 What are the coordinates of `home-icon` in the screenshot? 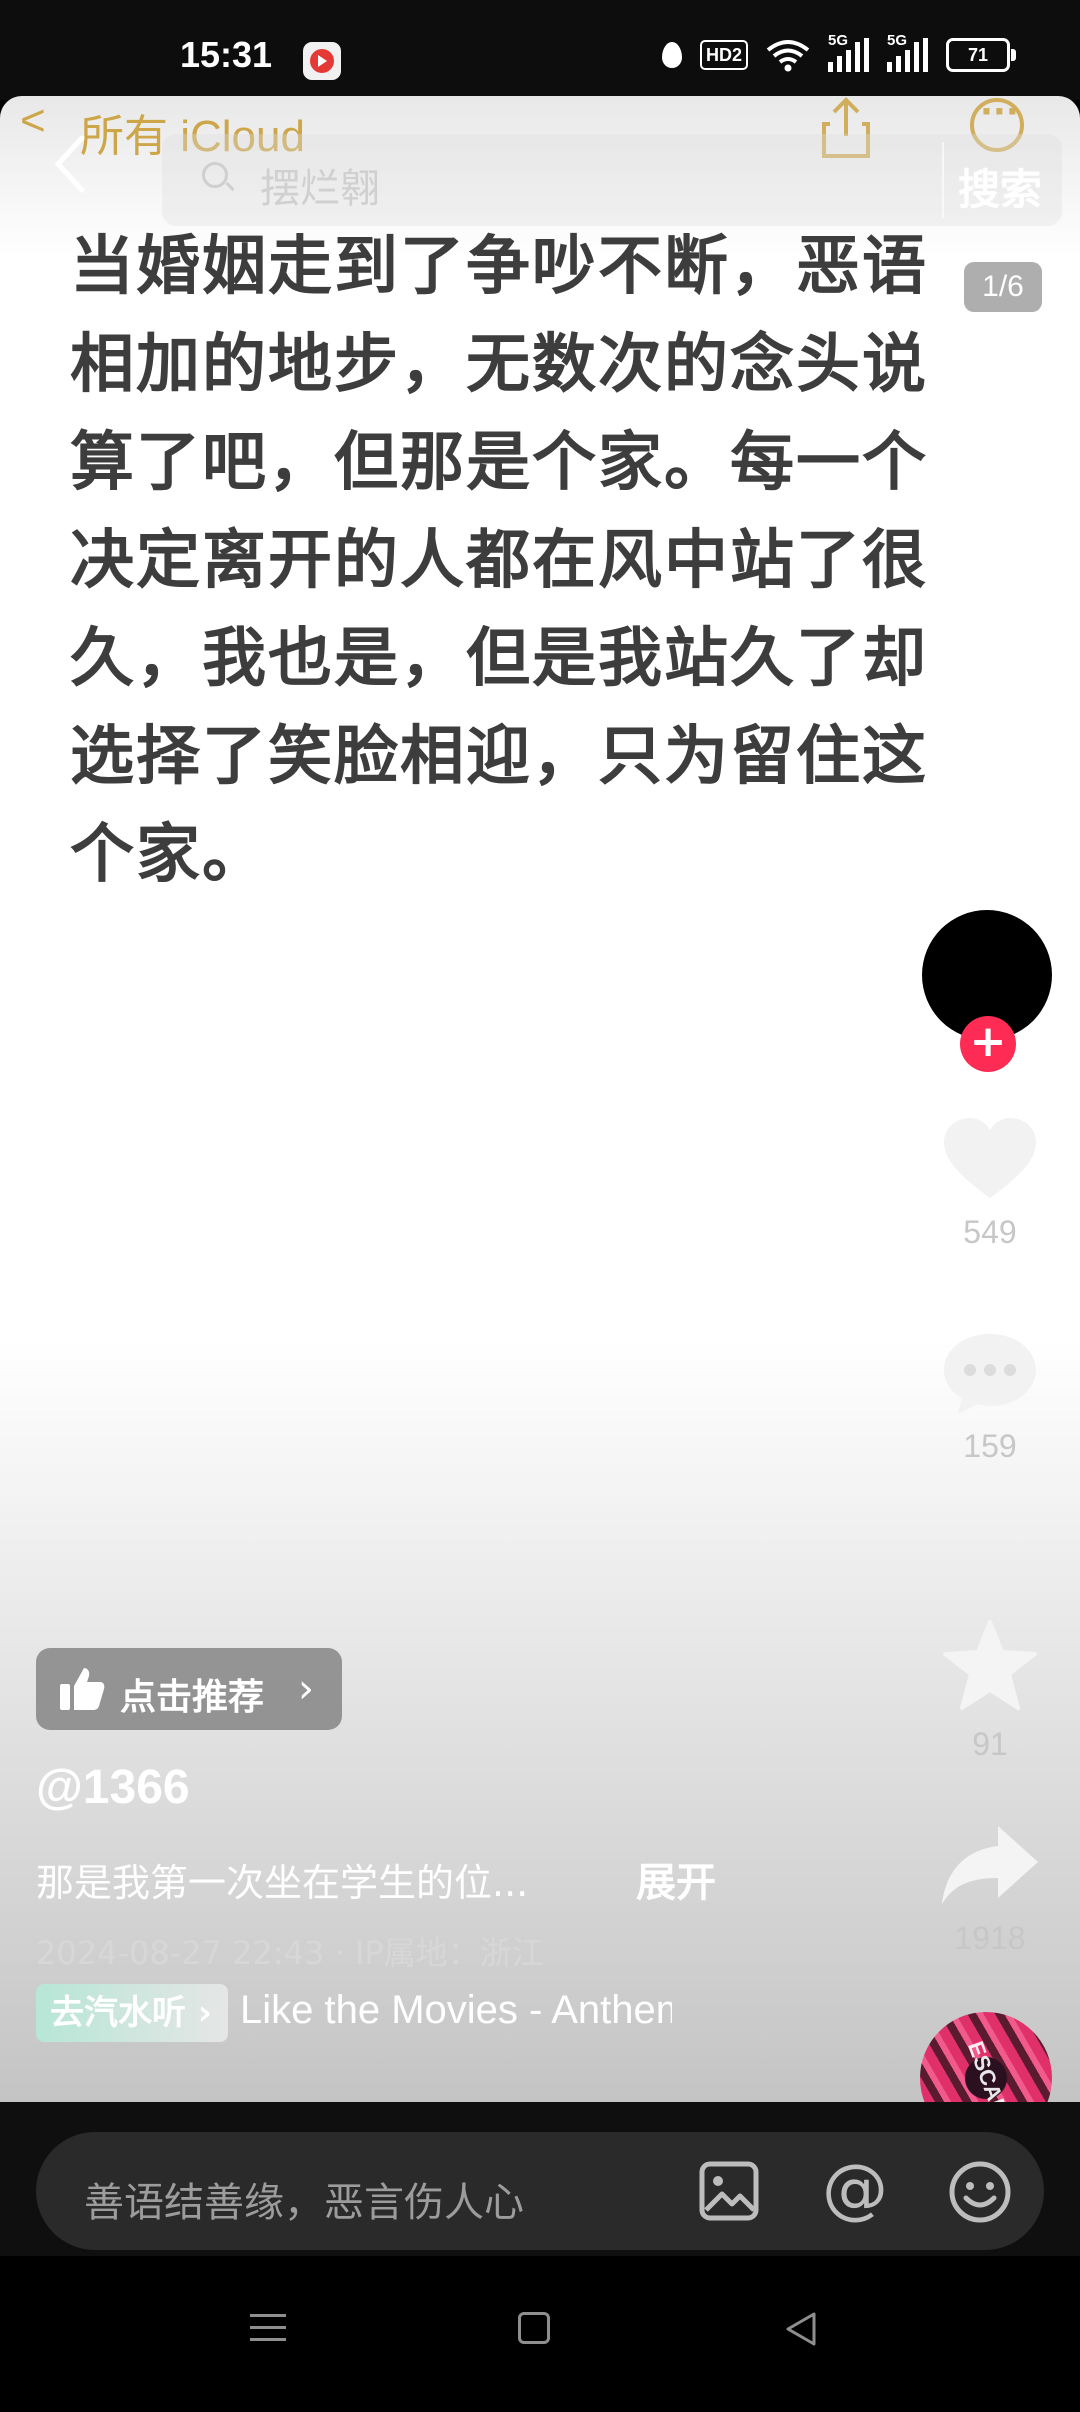 It's located at (534, 2328).